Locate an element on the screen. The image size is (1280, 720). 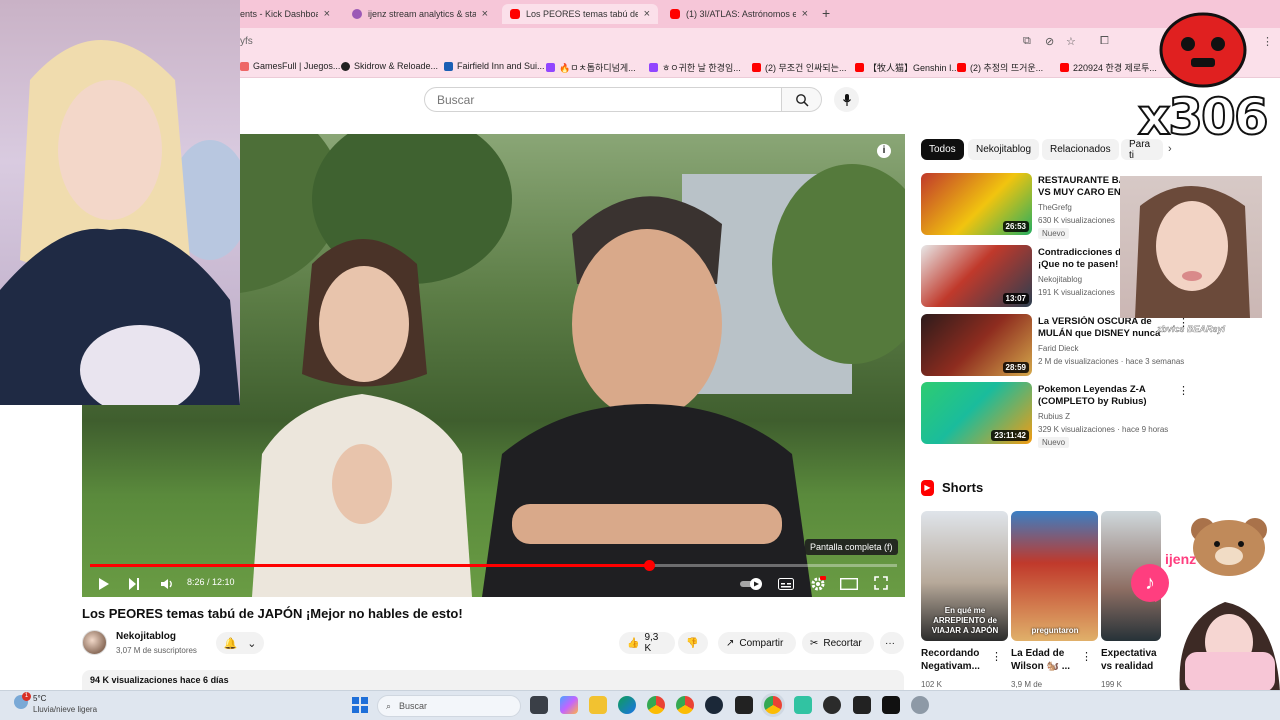
recommendation-channel: Farid Dieck is located at coordinates (1058, 348).